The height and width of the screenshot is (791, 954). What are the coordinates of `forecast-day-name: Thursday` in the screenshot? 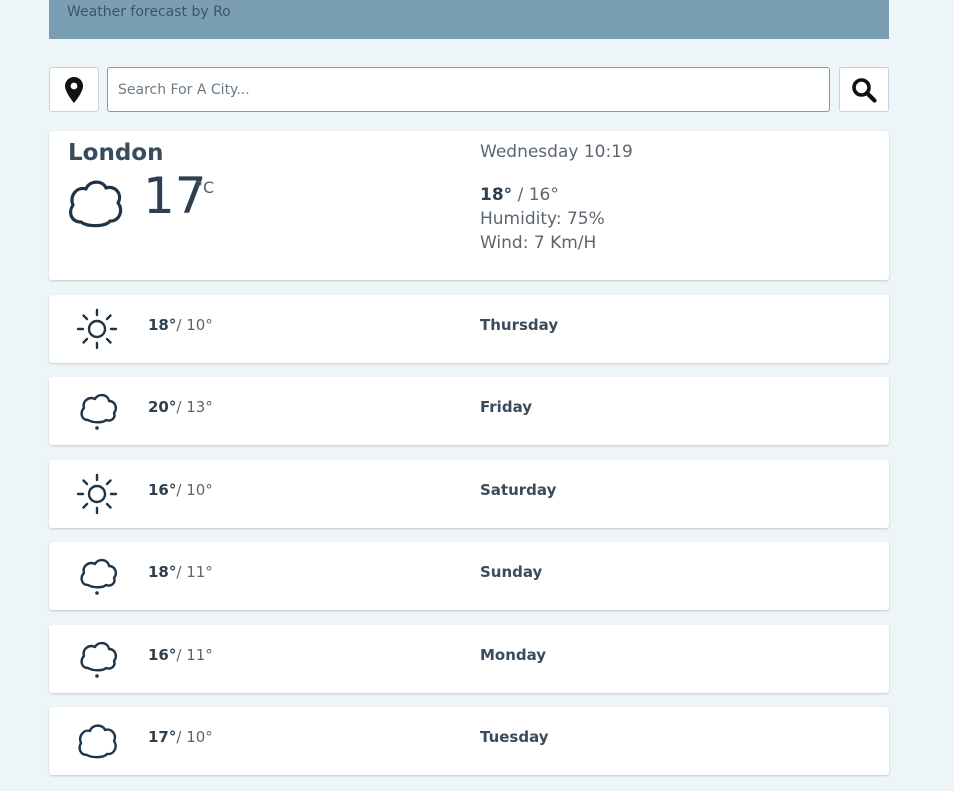 It's located at (519, 325).